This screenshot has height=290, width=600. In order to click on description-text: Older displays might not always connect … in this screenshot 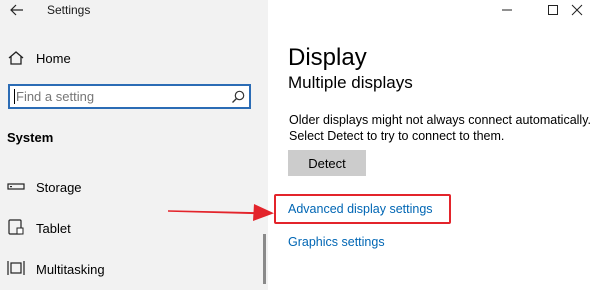, I will do `click(440, 128)`.